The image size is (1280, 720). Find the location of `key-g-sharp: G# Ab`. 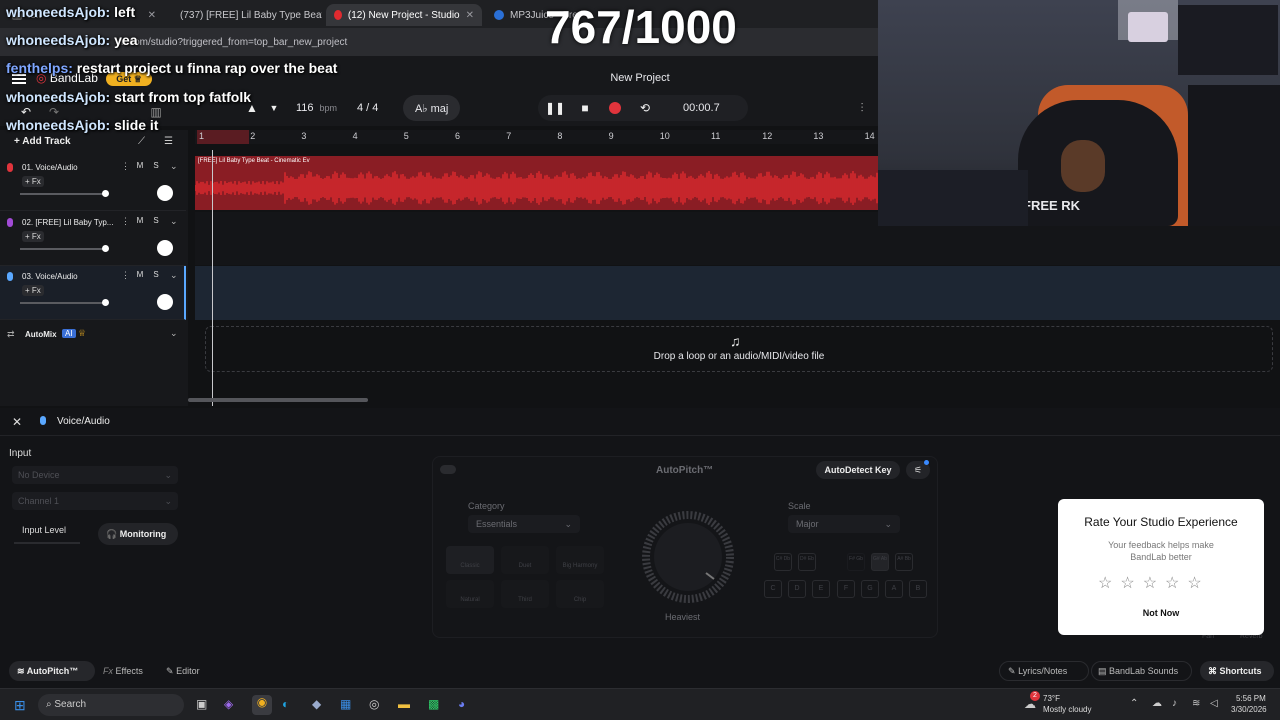

key-g-sharp: G# Ab is located at coordinates (880, 562).